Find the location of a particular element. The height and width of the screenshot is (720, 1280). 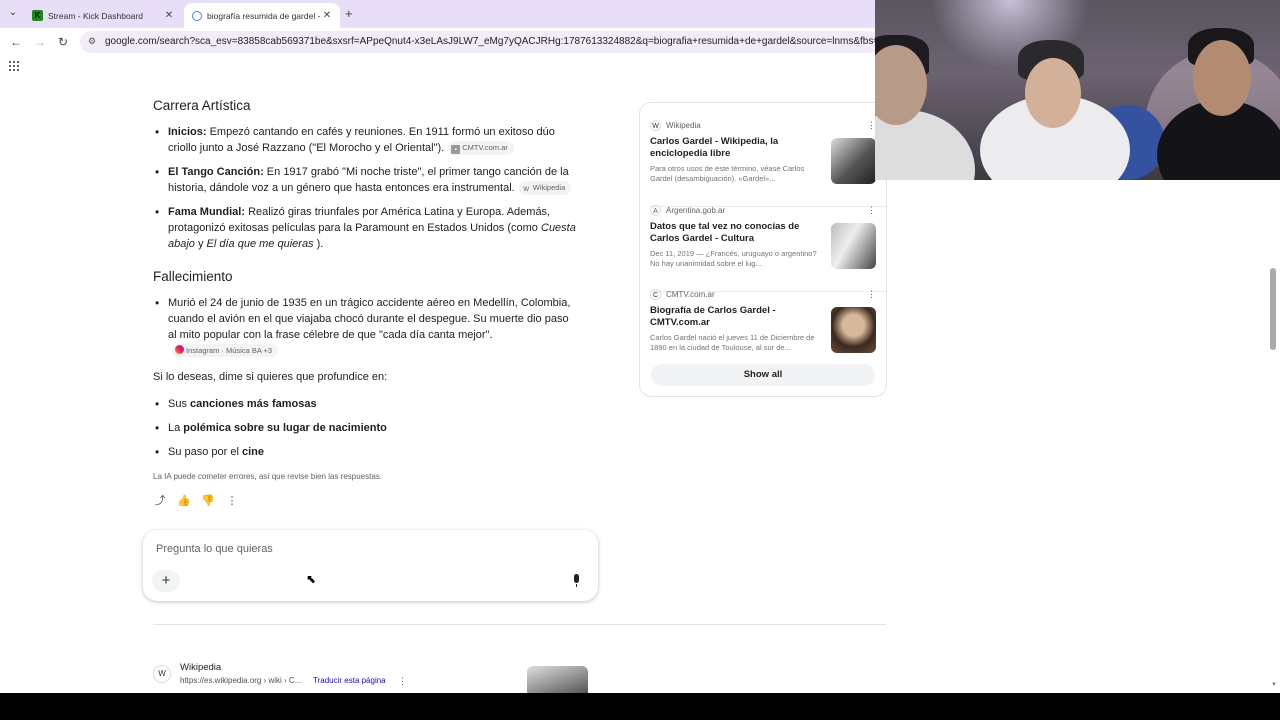

source-chip: W Wikipedia is located at coordinates (545, 188).